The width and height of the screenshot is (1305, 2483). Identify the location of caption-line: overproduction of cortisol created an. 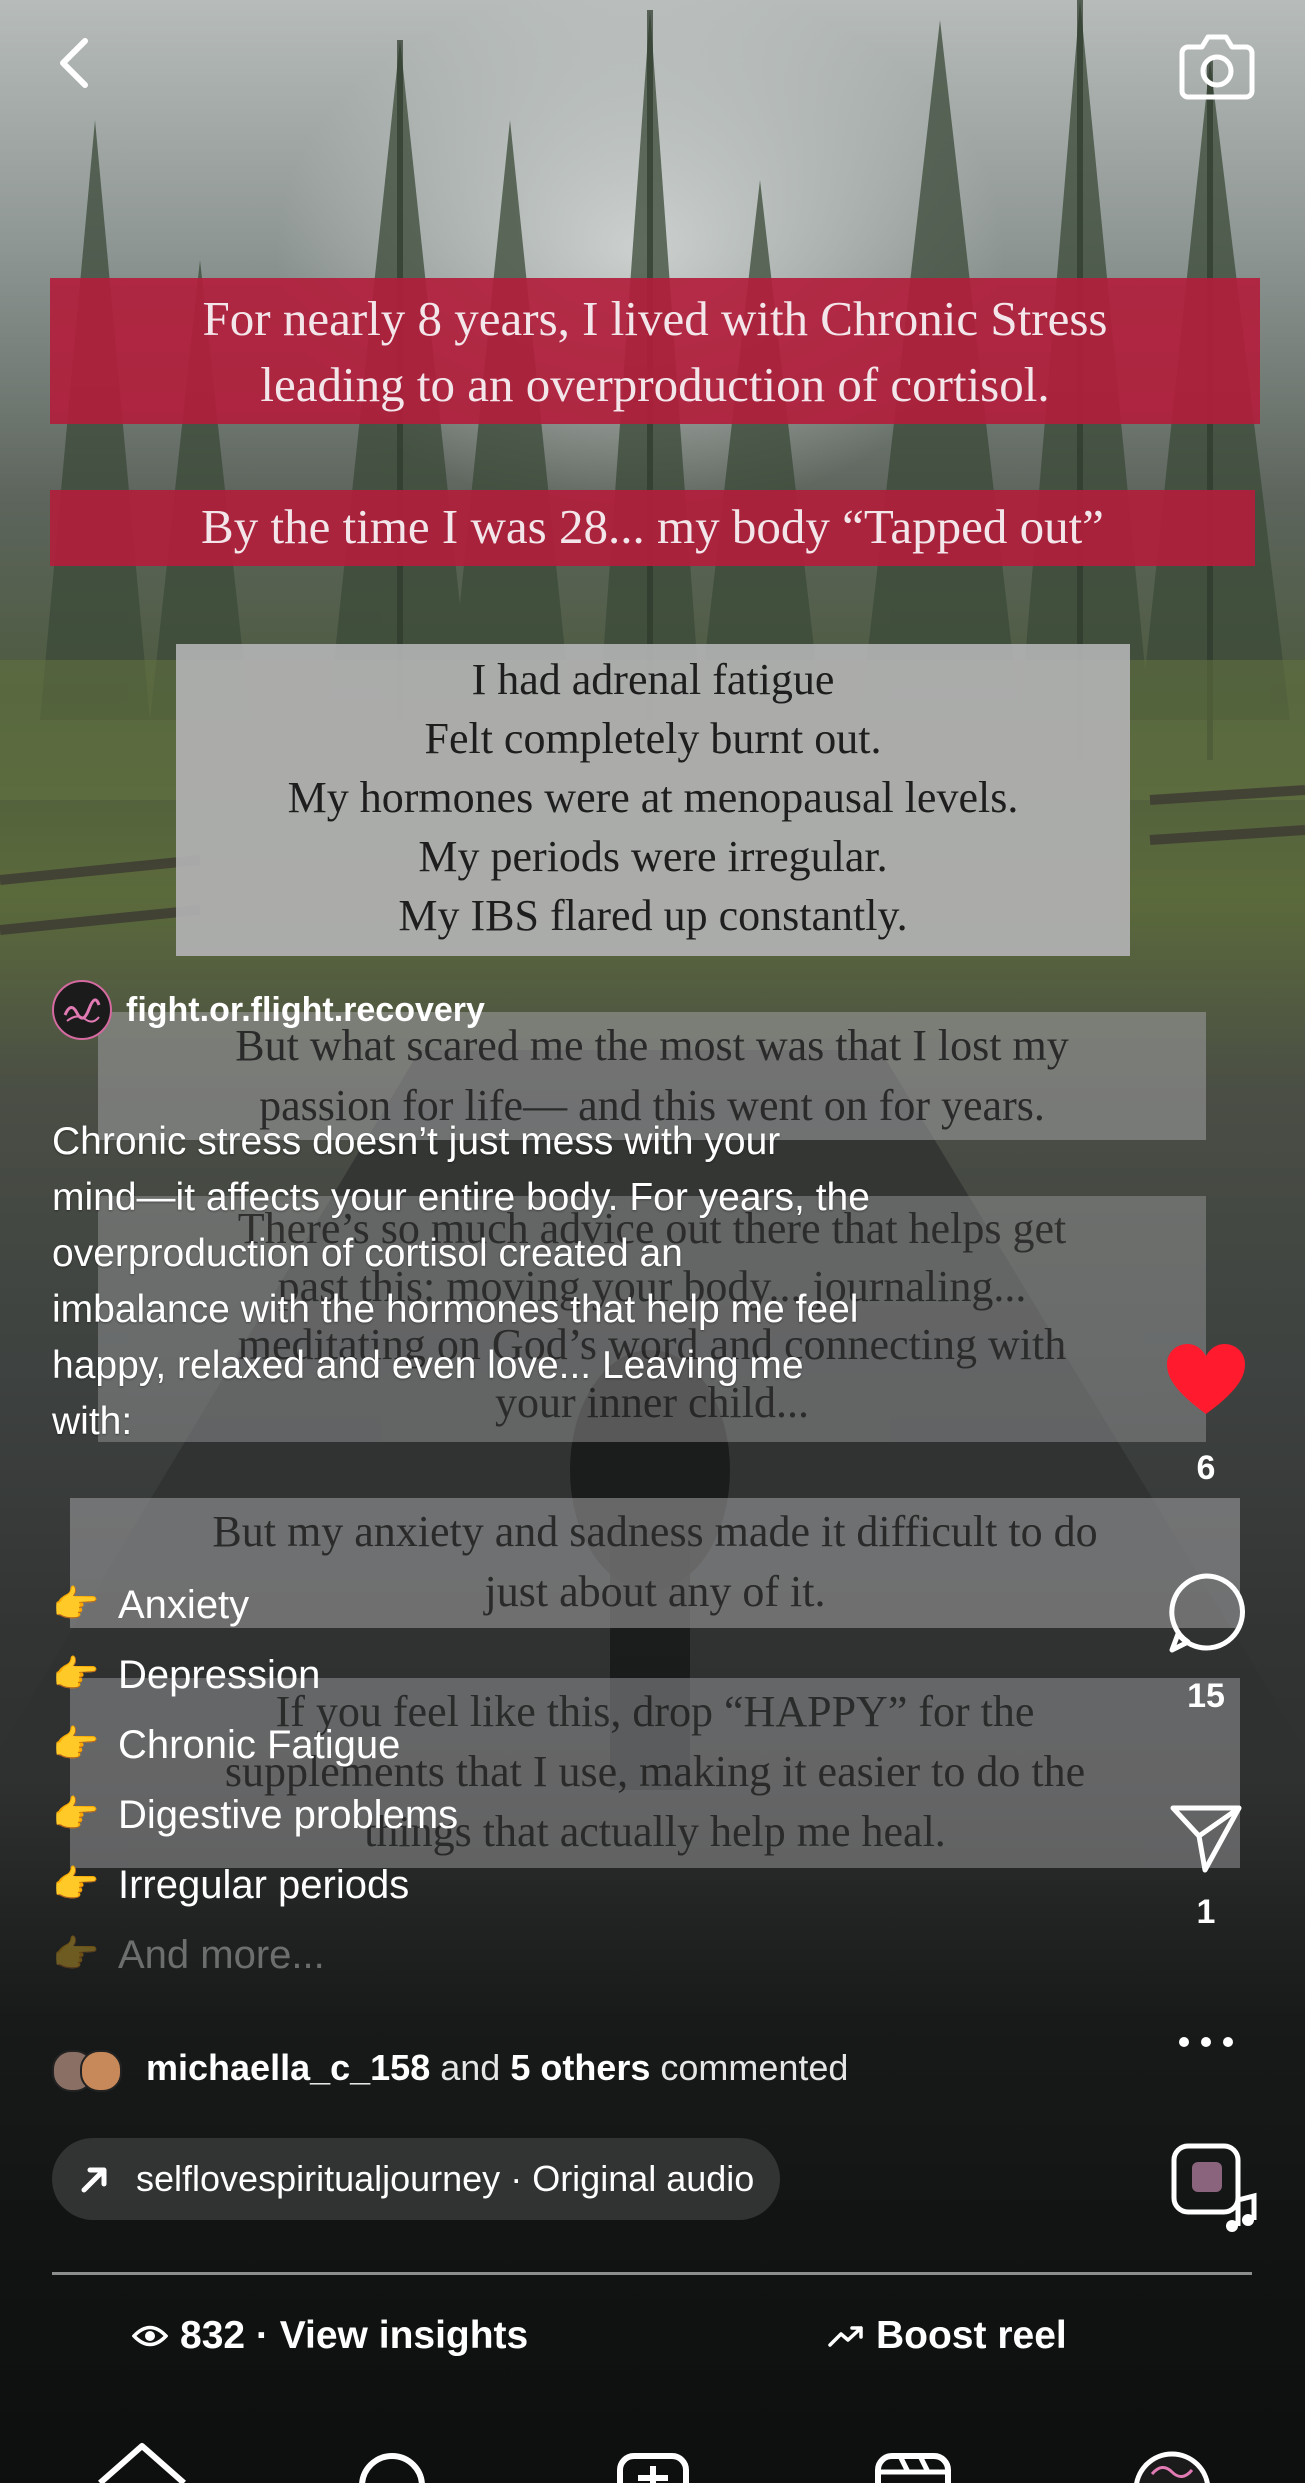
(367, 1253).